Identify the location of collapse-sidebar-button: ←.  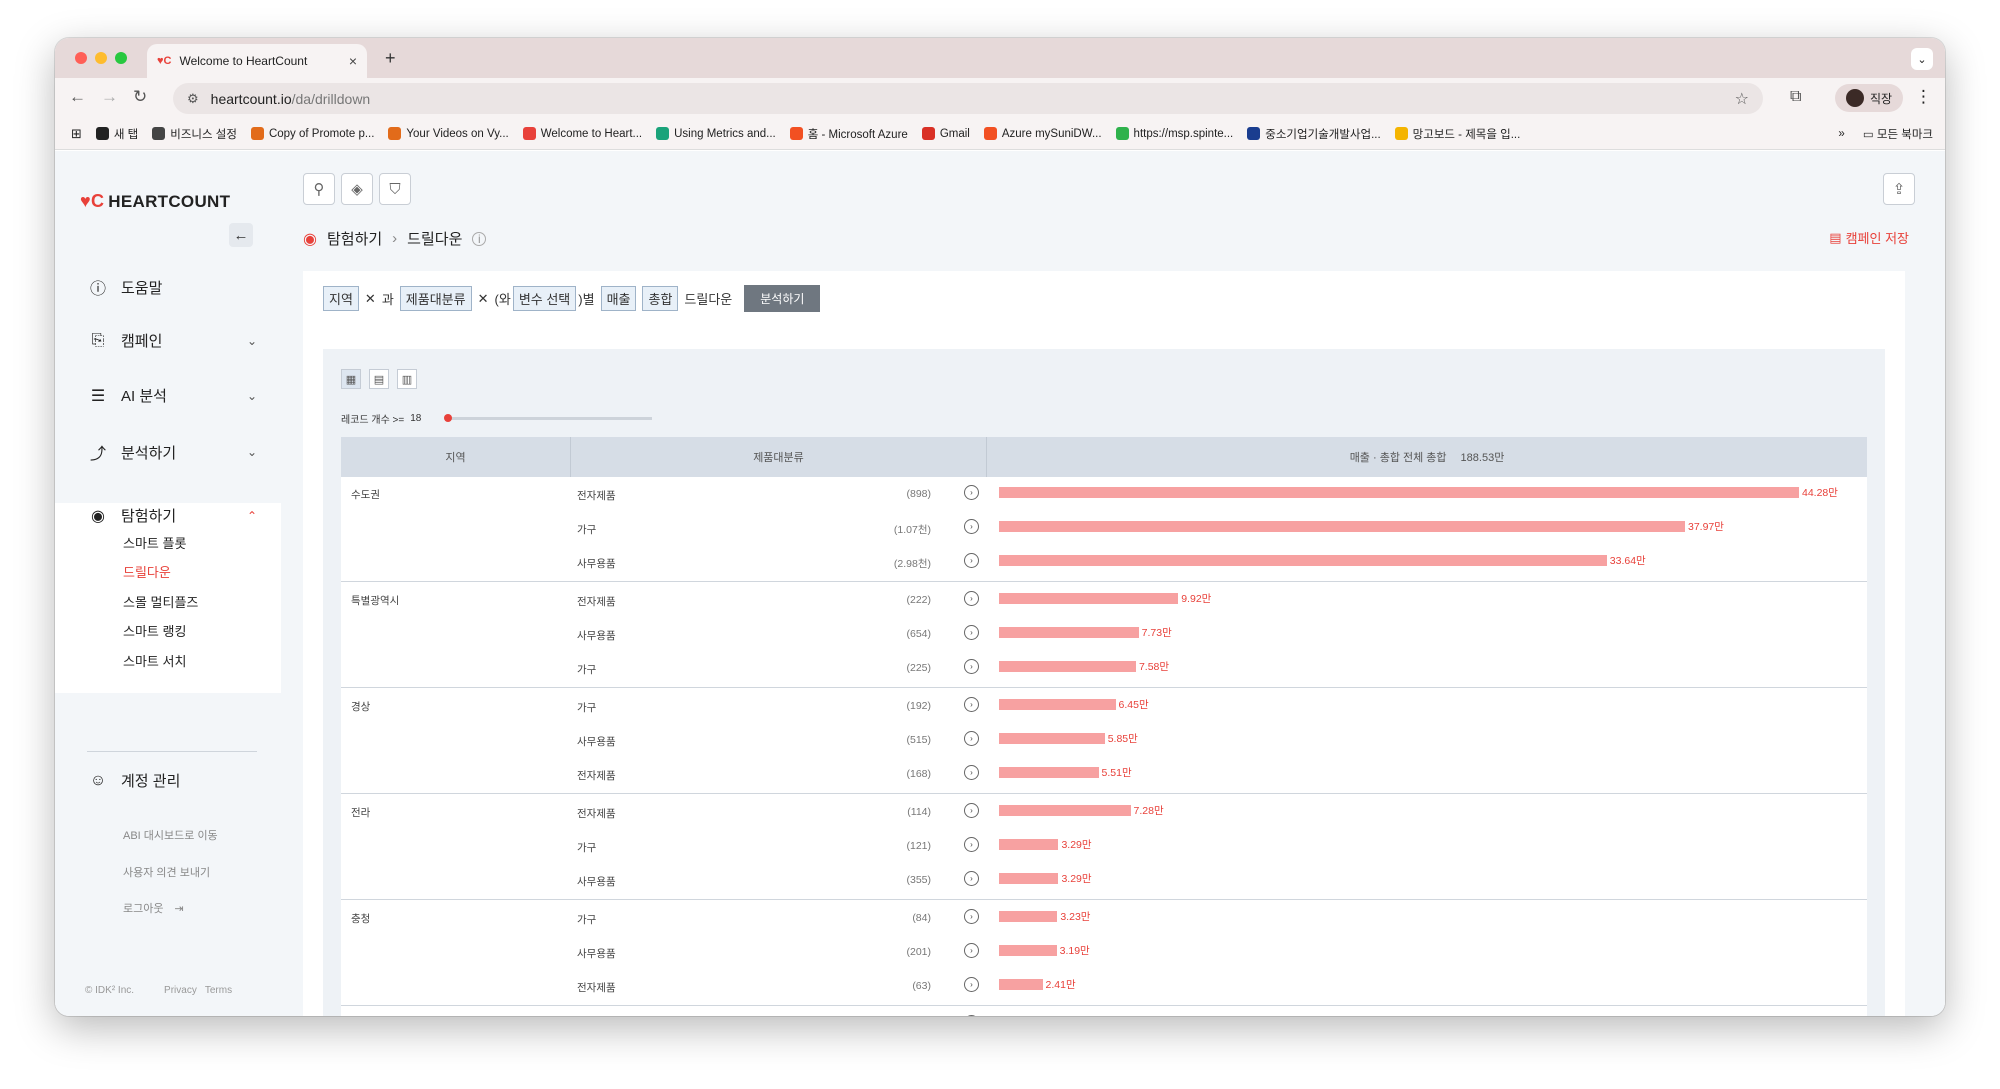
(241, 235).